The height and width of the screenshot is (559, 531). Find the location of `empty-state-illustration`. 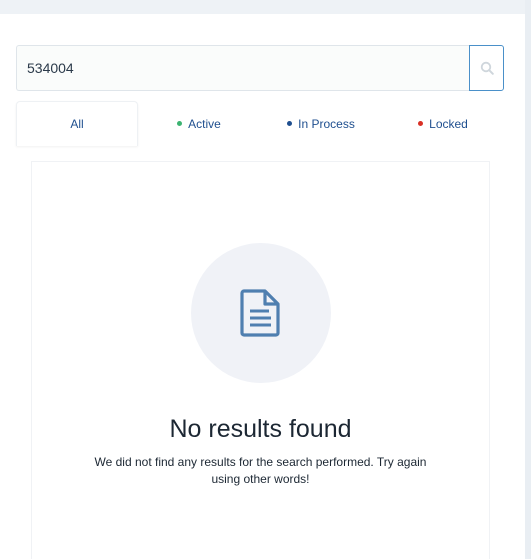

empty-state-illustration is located at coordinates (261, 313).